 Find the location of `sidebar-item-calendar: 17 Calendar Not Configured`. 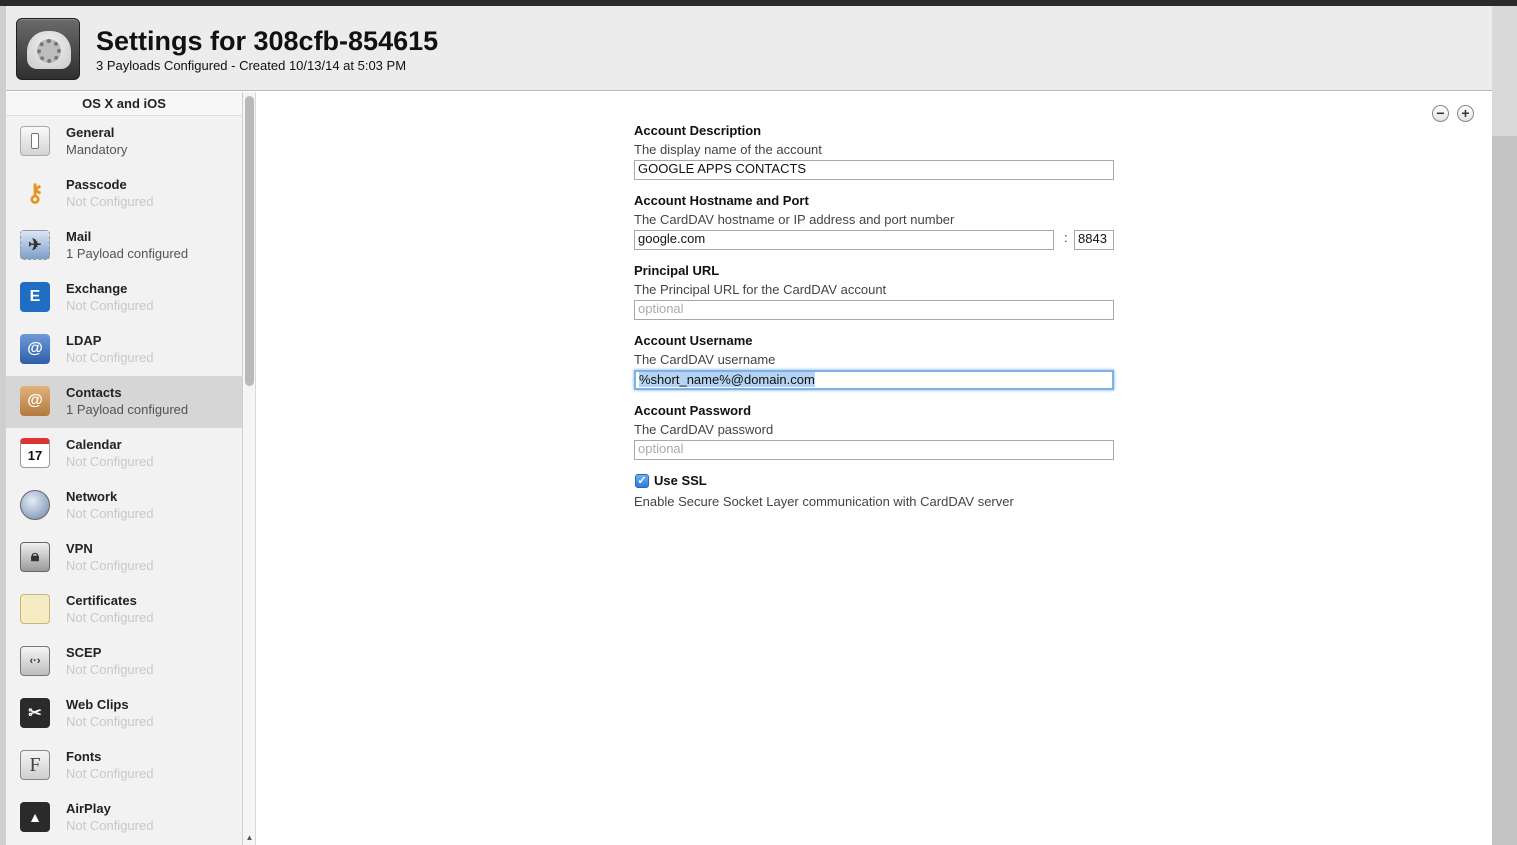

sidebar-item-calendar: 17 Calendar Not Configured is located at coordinates (124, 454).